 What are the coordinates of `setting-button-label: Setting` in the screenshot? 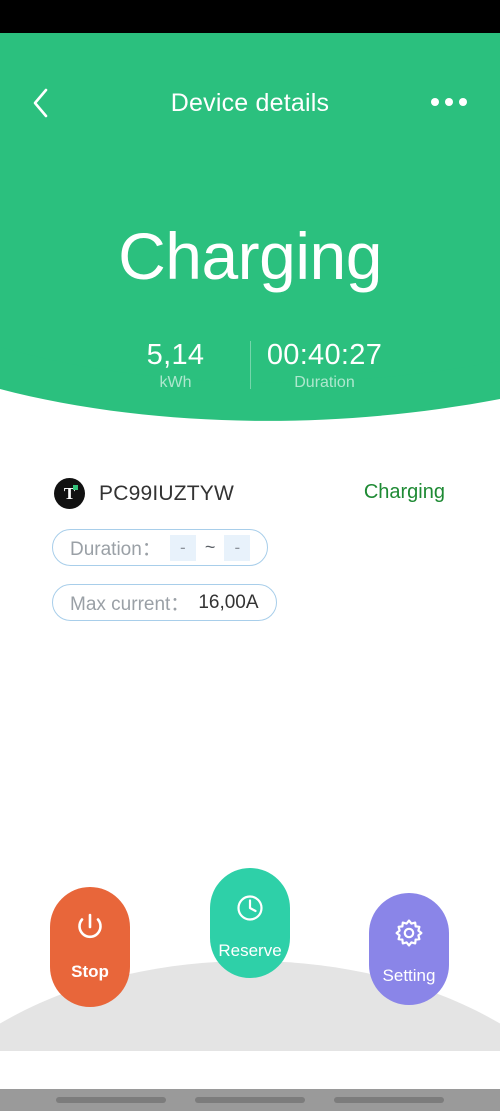 It's located at (409, 975).